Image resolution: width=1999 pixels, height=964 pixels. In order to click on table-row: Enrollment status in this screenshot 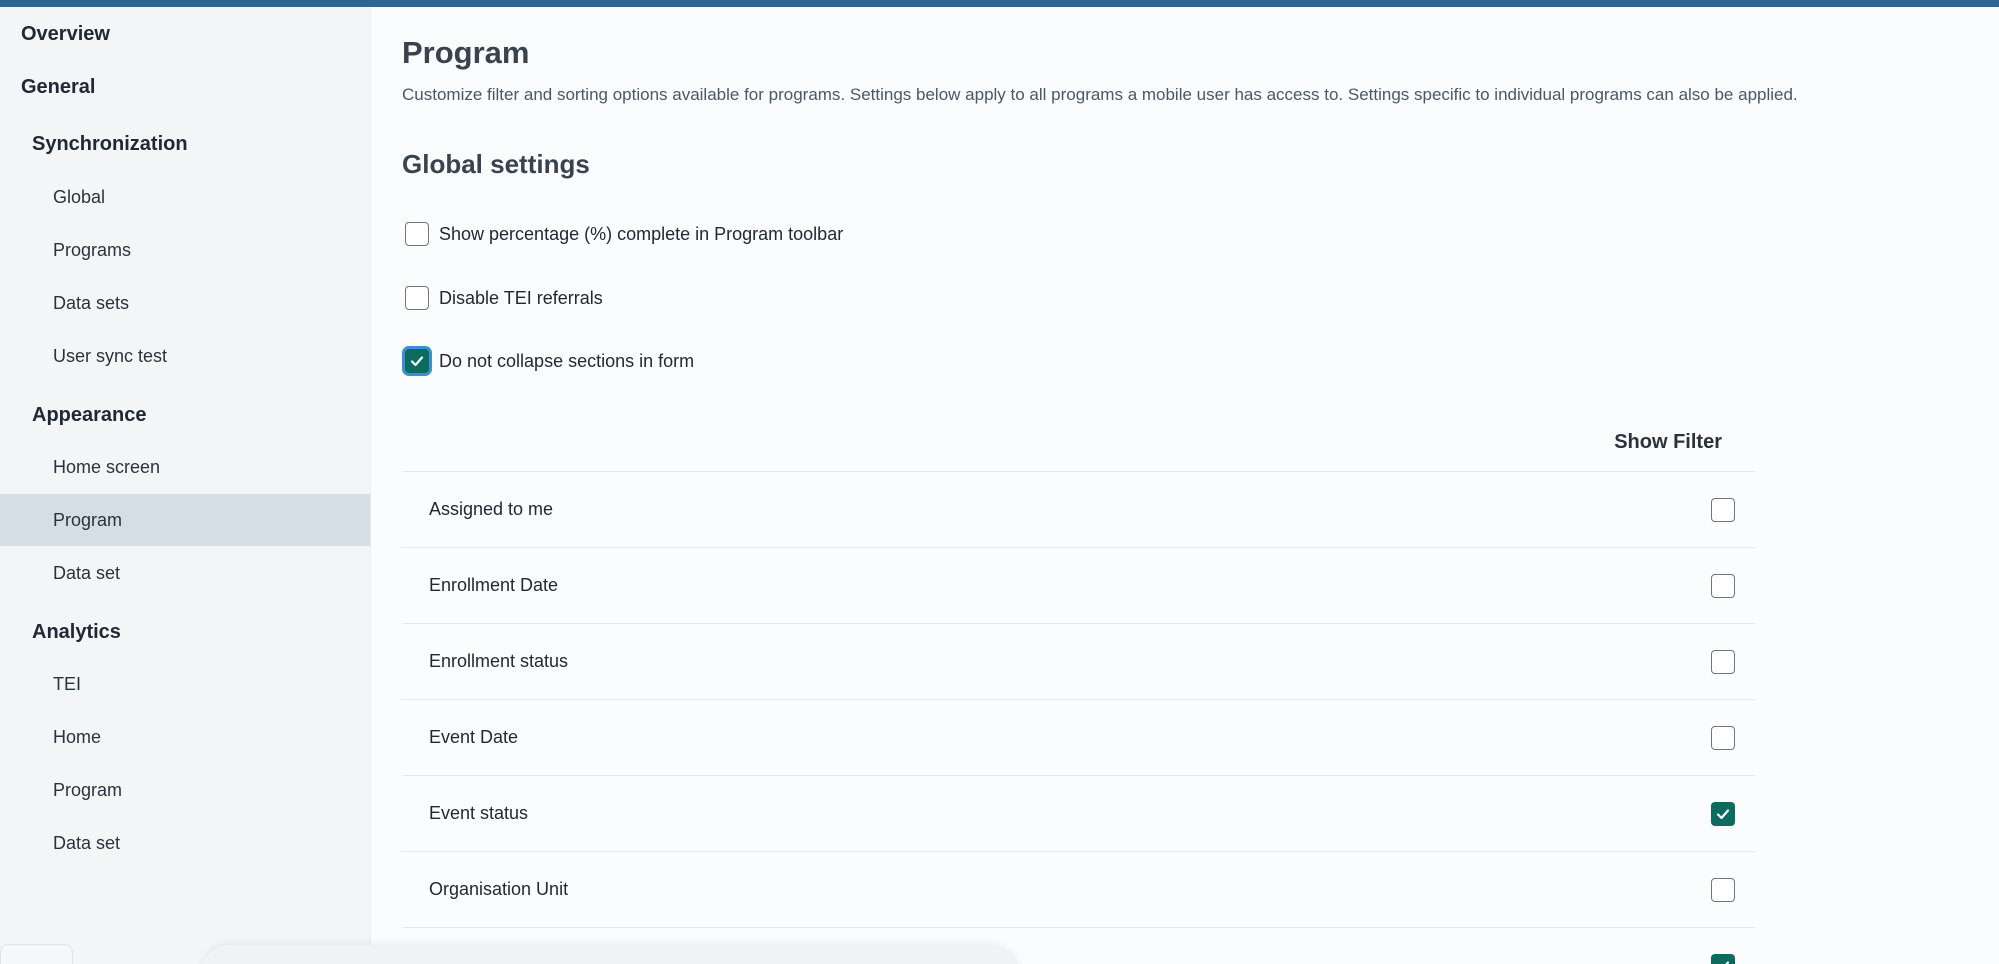, I will do `click(1078, 662)`.